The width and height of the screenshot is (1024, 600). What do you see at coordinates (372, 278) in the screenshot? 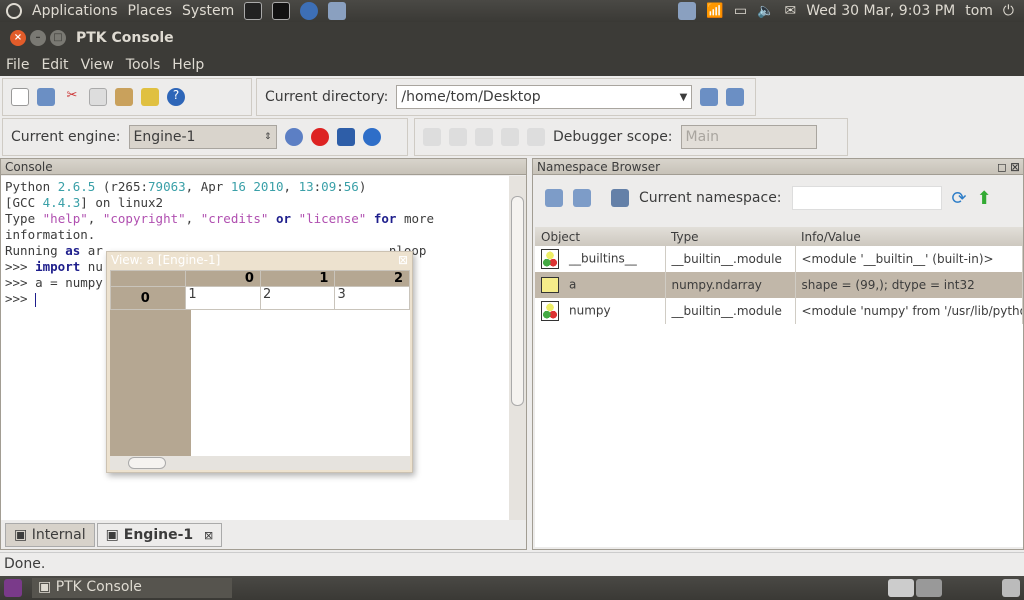
I see `column-header: 2` at bounding box center [372, 278].